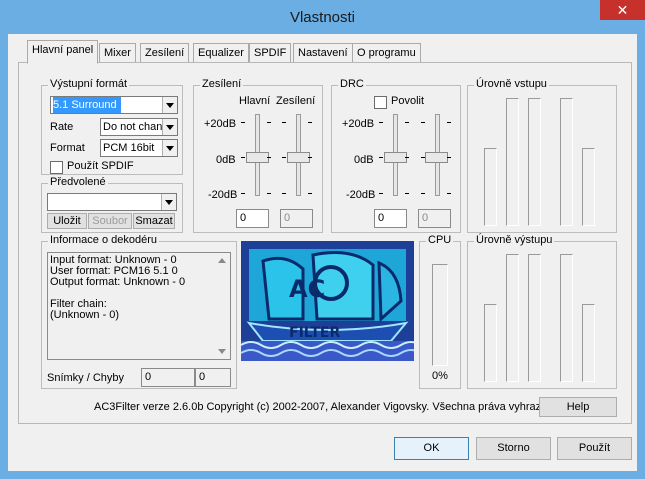 The image size is (645, 479). Describe the element at coordinates (434, 218) in the screenshot. I see `drc-level-input: 0` at that location.